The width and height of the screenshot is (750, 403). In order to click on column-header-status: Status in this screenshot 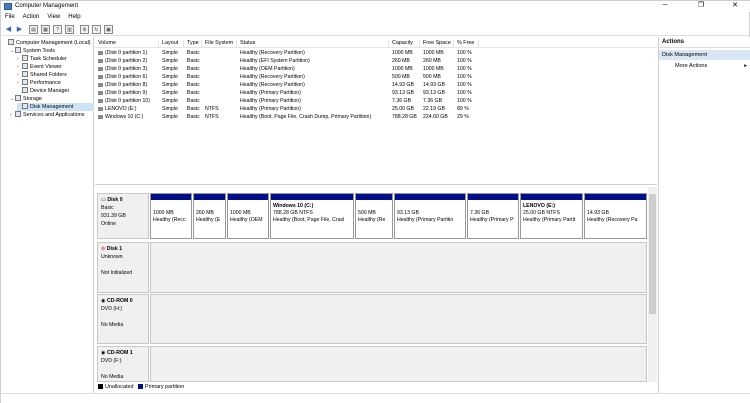, I will do `click(313, 44)`.